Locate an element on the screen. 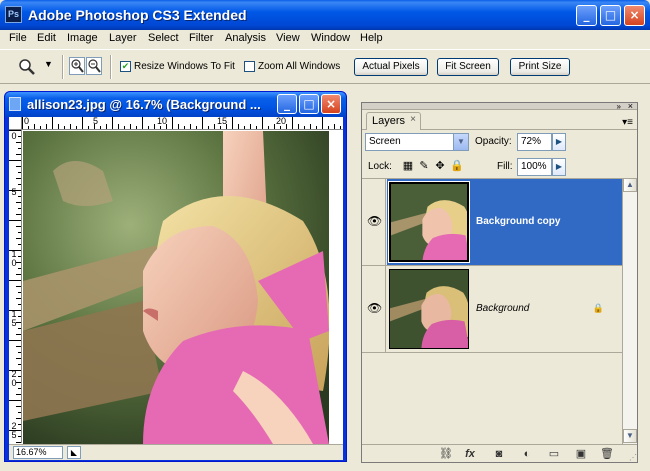 This screenshot has width=650, height=471. photoshop-logo-icon: Ps is located at coordinates (13, 14).